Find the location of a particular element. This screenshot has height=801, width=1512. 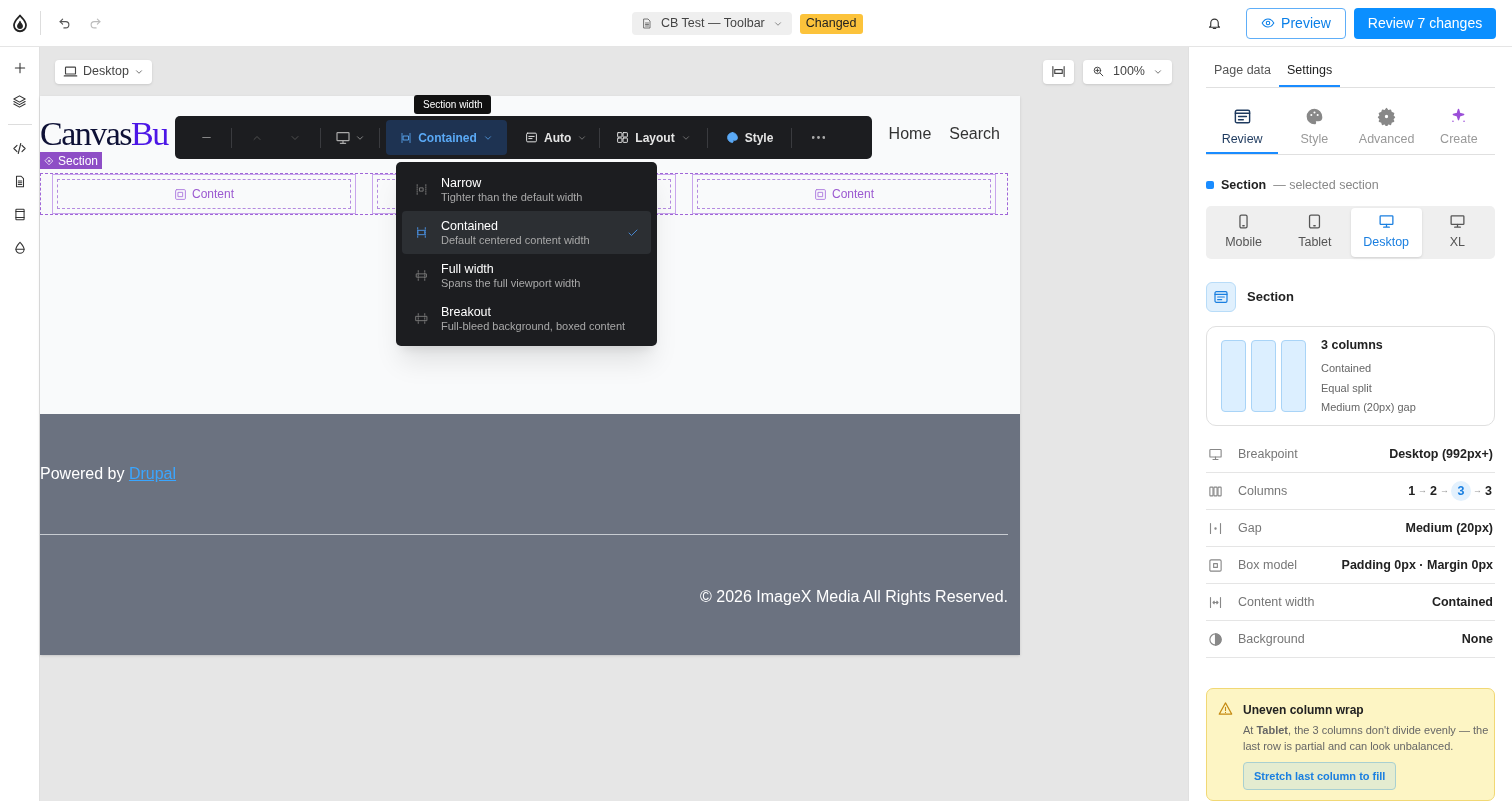

bell-icon is located at coordinates (1214, 23).